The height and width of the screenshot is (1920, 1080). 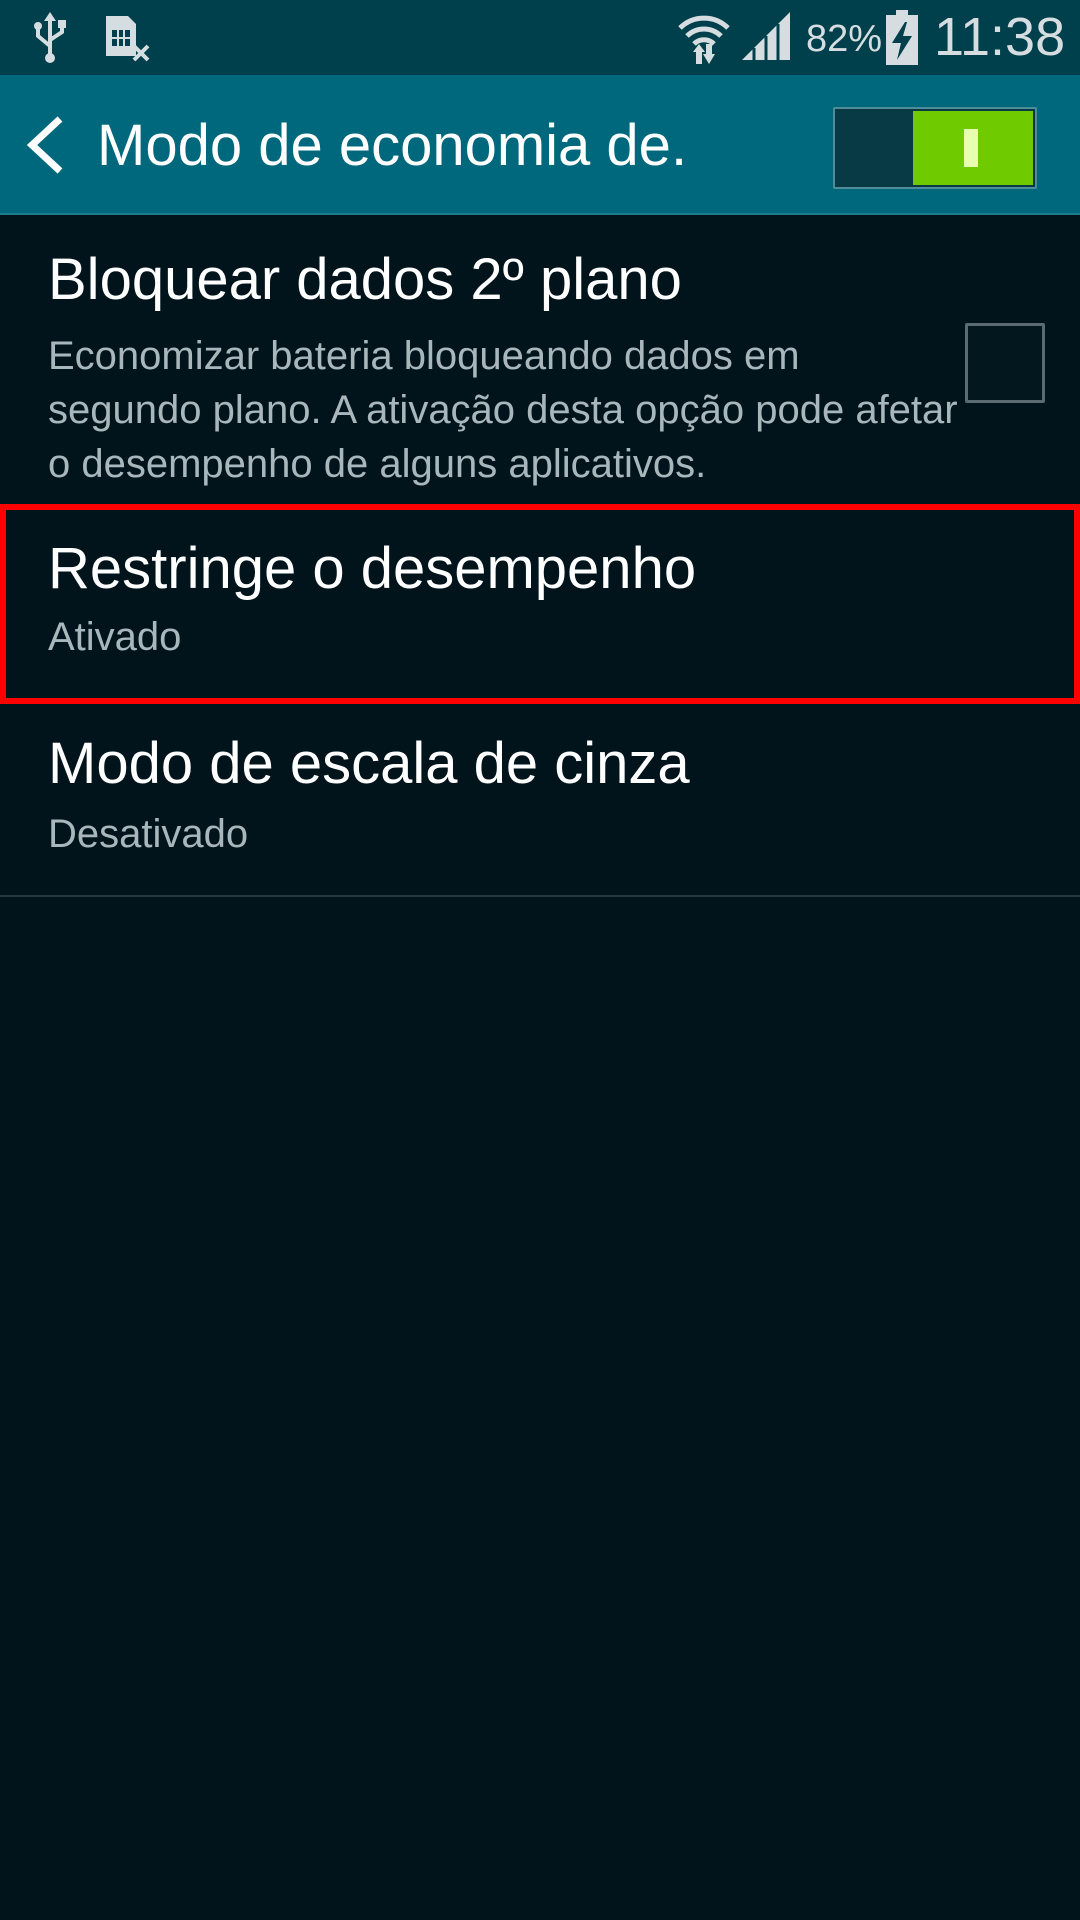 What do you see at coordinates (1000, 37) in the screenshot?
I see `clock: 11:38` at bounding box center [1000, 37].